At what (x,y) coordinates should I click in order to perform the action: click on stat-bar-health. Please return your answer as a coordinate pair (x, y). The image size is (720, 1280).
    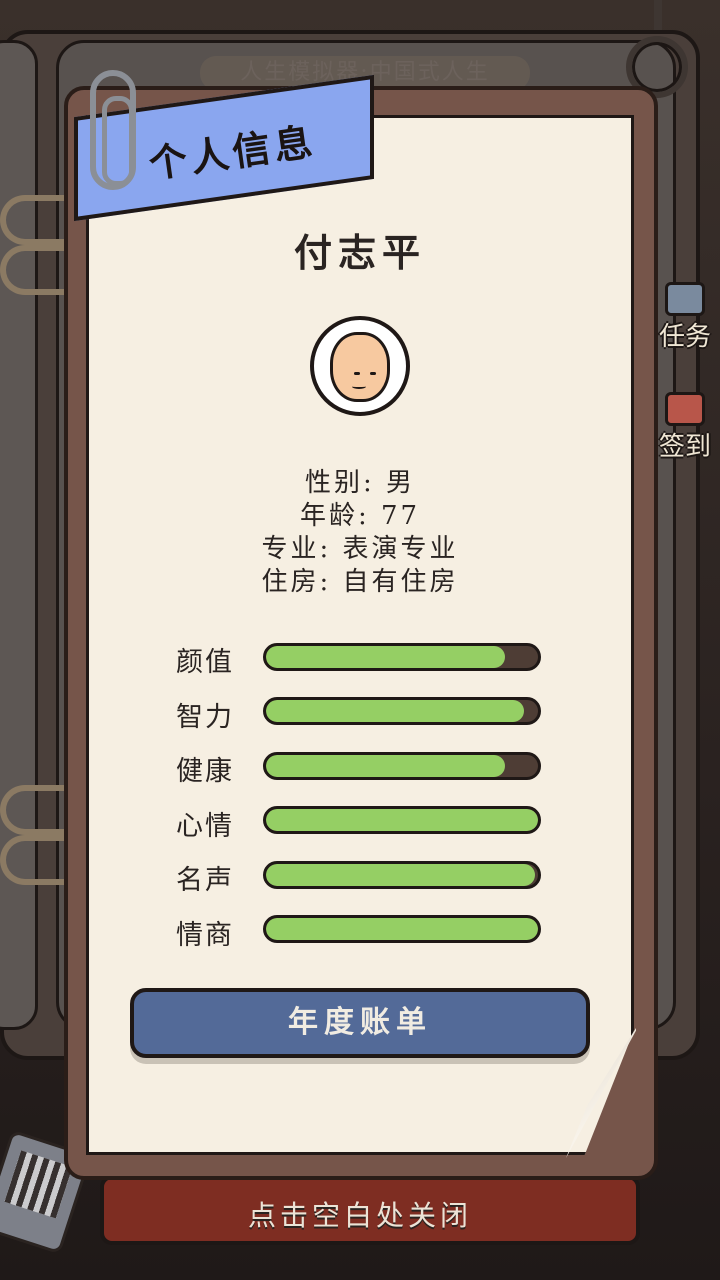
    Looking at the image, I should click on (402, 766).